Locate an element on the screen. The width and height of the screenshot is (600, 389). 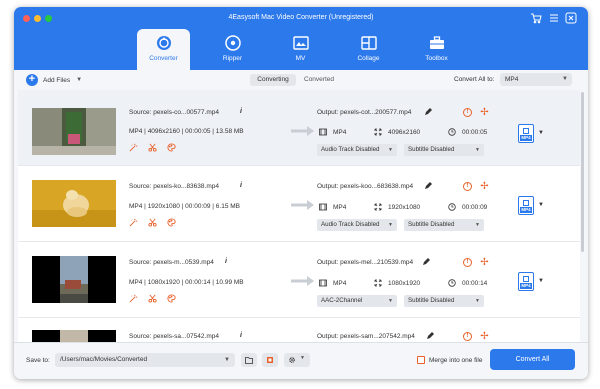
audio-track-value: Audio Track Disabled is located at coordinates (350, 224).